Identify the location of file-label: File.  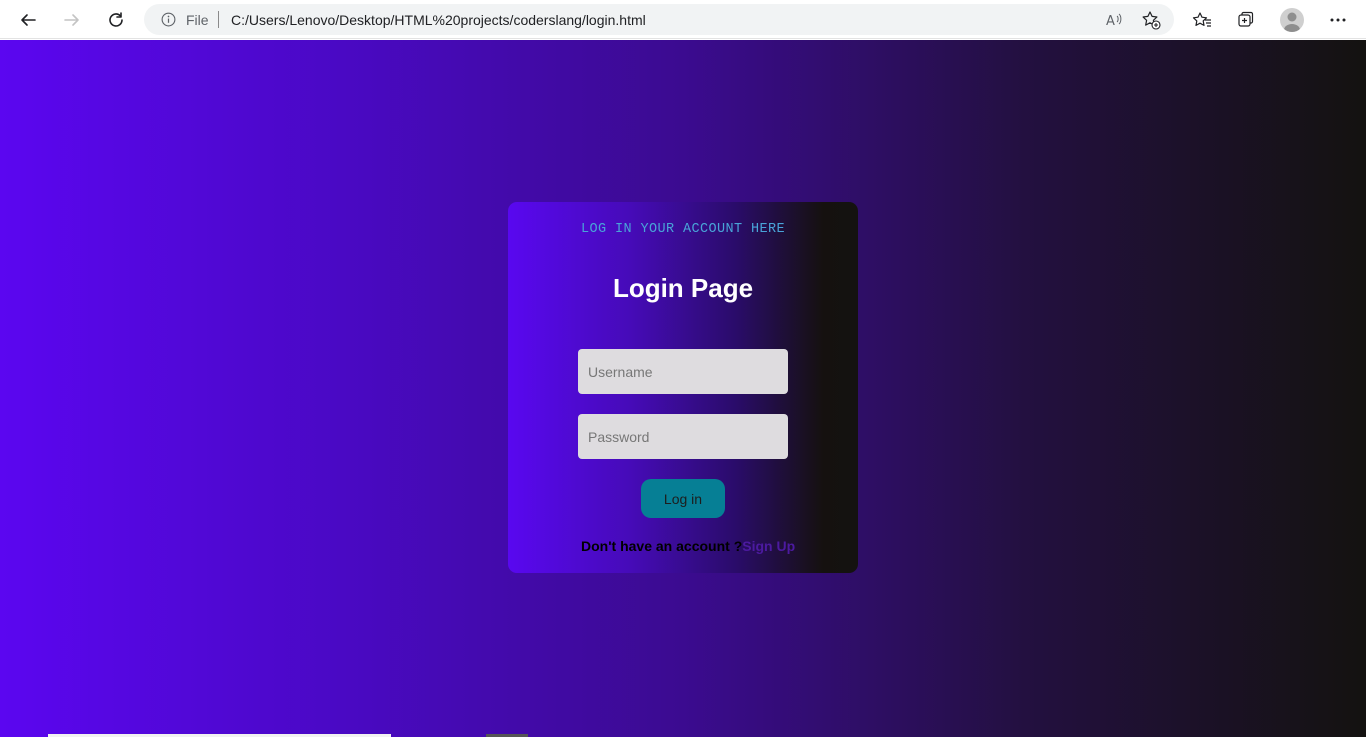
(197, 20).